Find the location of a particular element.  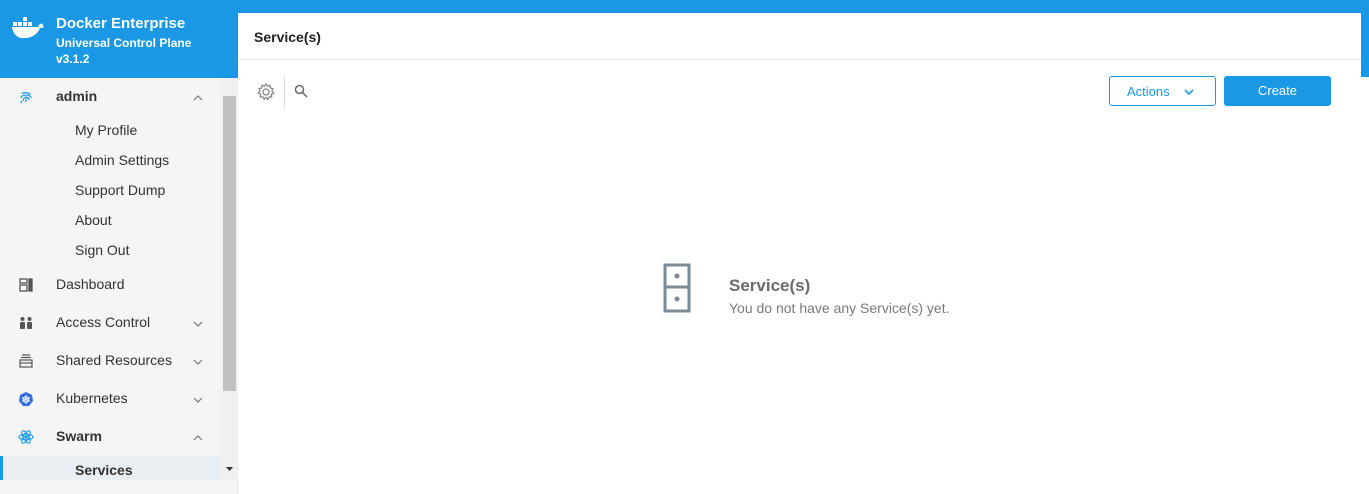

user-menu-about: About is located at coordinates (110, 221).